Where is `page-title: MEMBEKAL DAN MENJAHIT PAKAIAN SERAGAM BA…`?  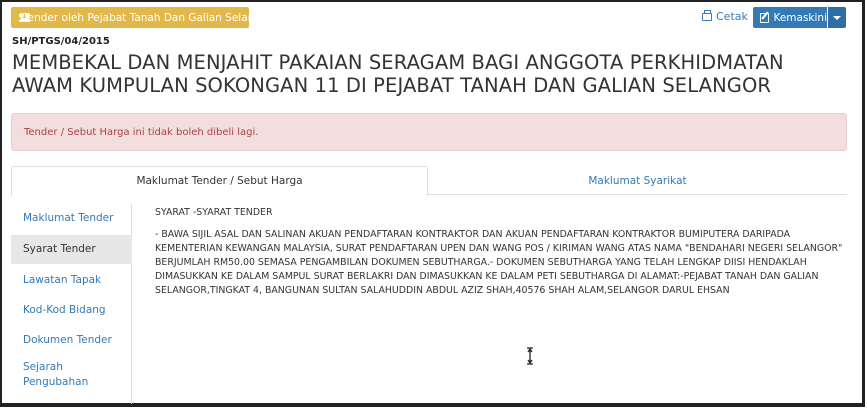 page-title: MEMBEKAL DAN MENJAHIT PAKAIAN SERAGAM BA… is located at coordinates (398, 74).